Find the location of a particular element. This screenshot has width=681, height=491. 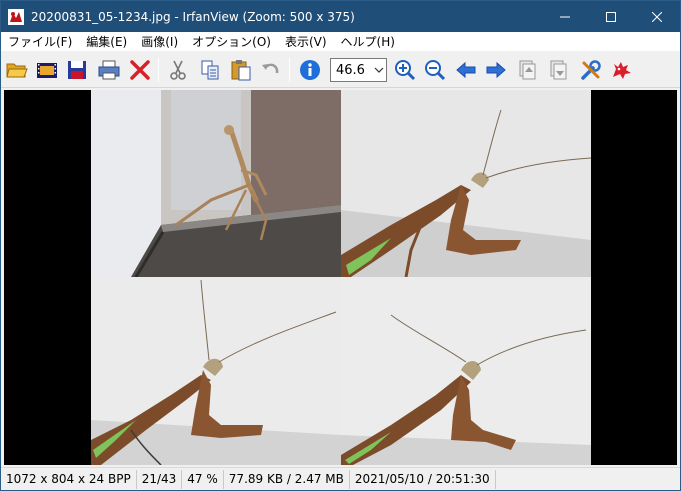

tile-bottom-left is located at coordinates (216, 371).